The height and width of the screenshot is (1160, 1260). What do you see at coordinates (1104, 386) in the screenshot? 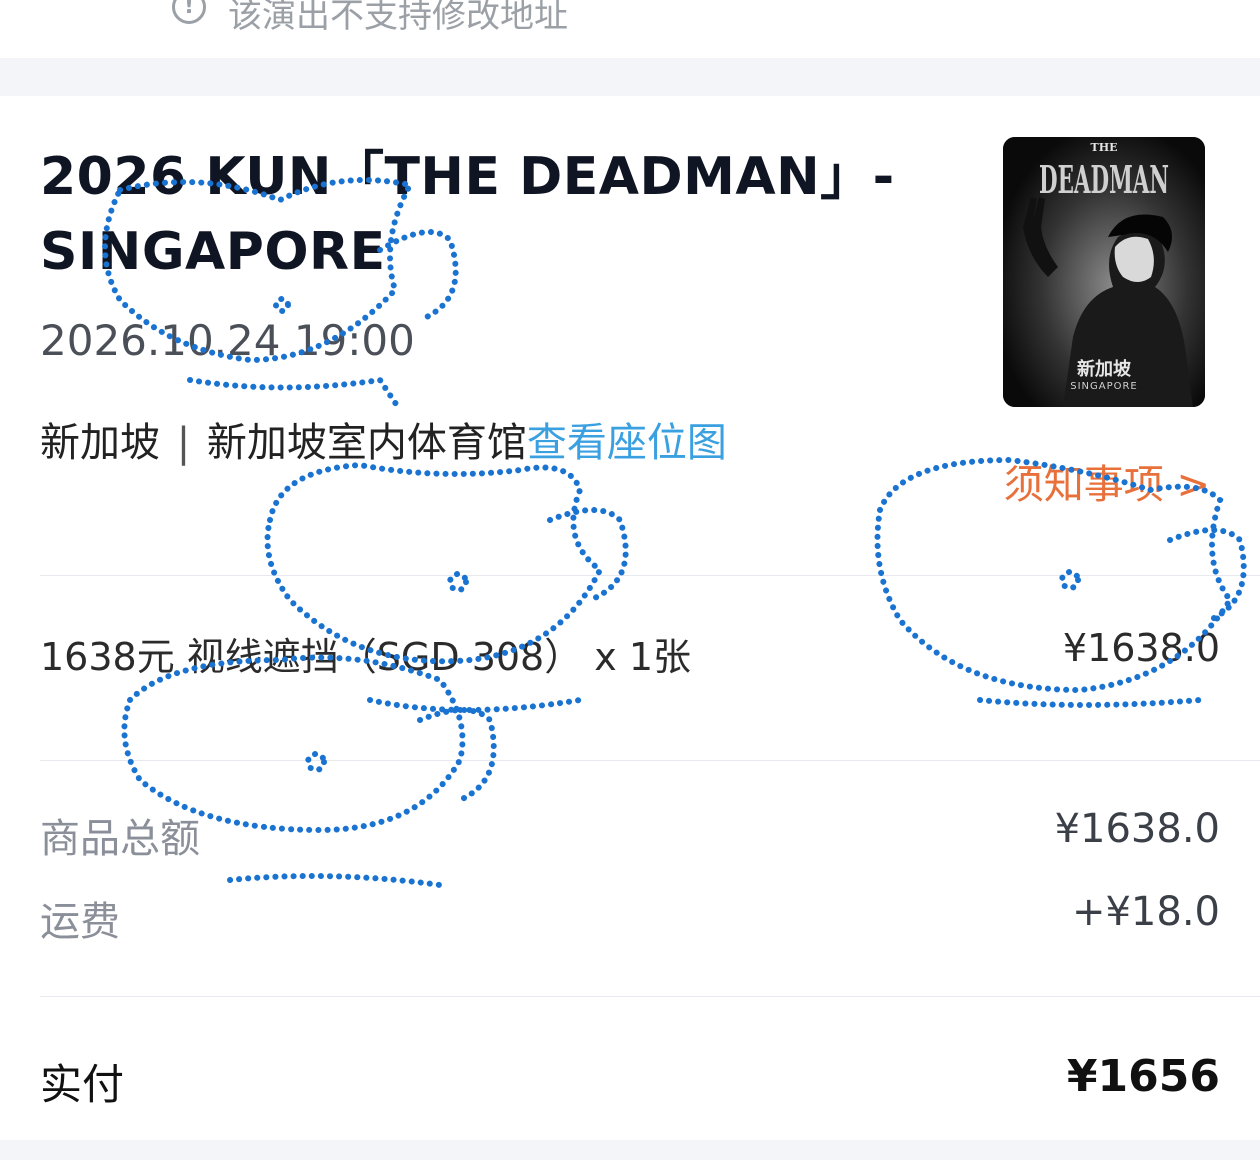
I see `poster-city-en: SINGAPORE` at bounding box center [1104, 386].